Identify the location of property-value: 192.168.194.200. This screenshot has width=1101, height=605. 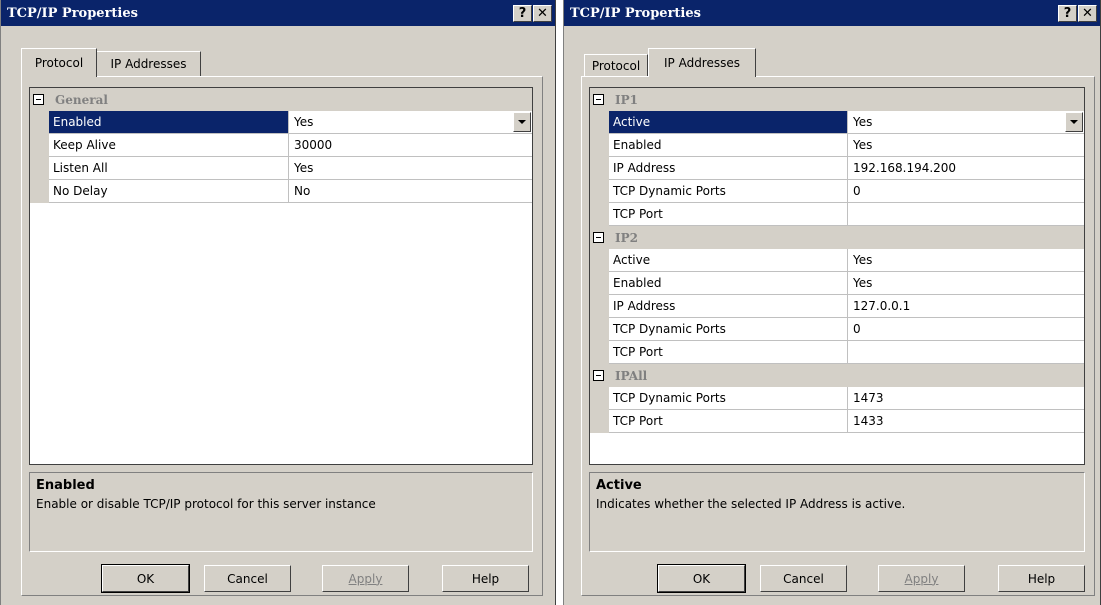
(966, 168).